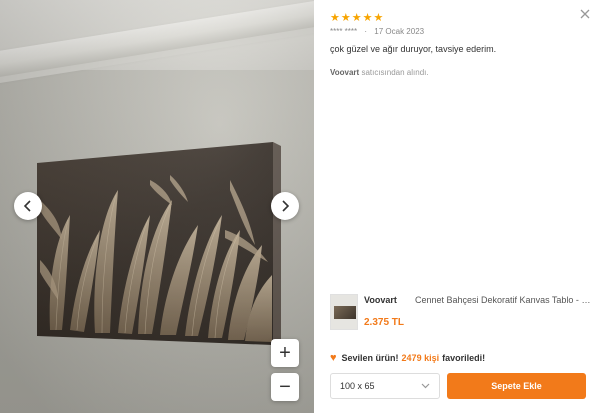 This screenshot has width=600, height=413. I want to click on seller-info: Voovart satıcısından alındı., so click(379, 72).